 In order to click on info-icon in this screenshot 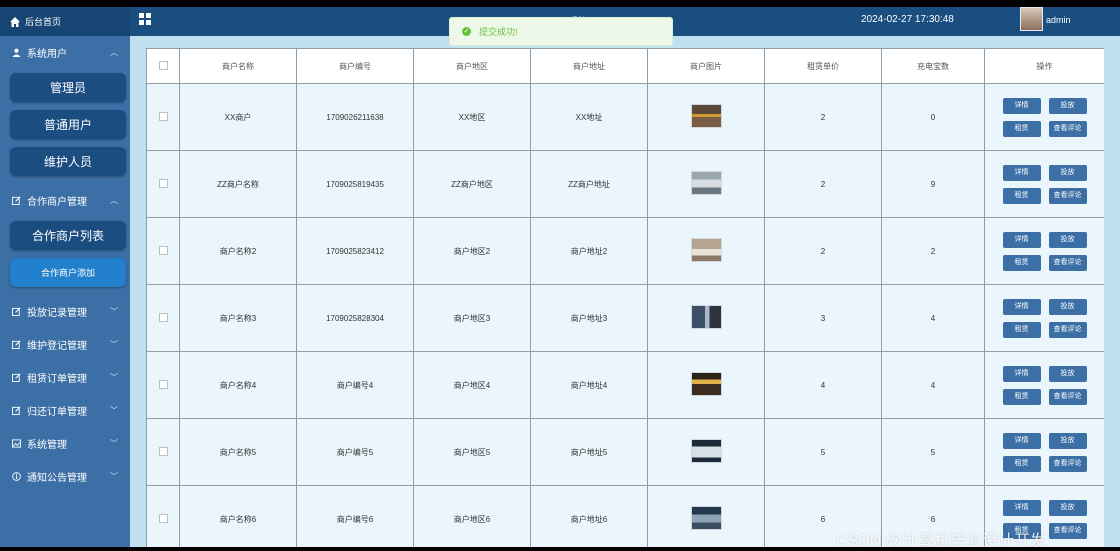, I will do `click(16, 476)`.